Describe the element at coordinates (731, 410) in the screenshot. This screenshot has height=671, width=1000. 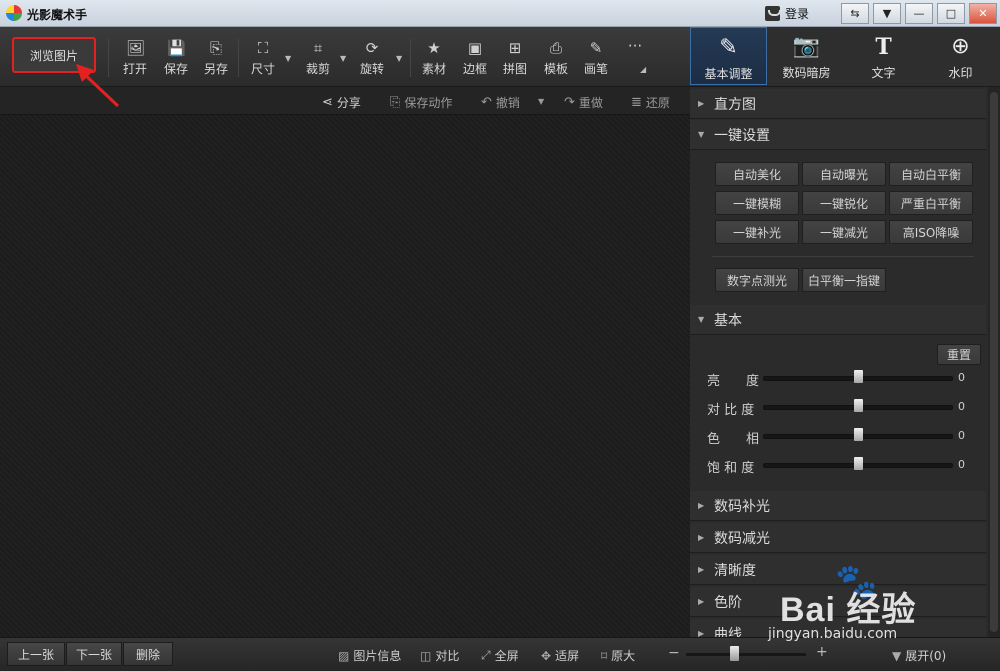
I see `contrast-label: 对 比 度` at that location.